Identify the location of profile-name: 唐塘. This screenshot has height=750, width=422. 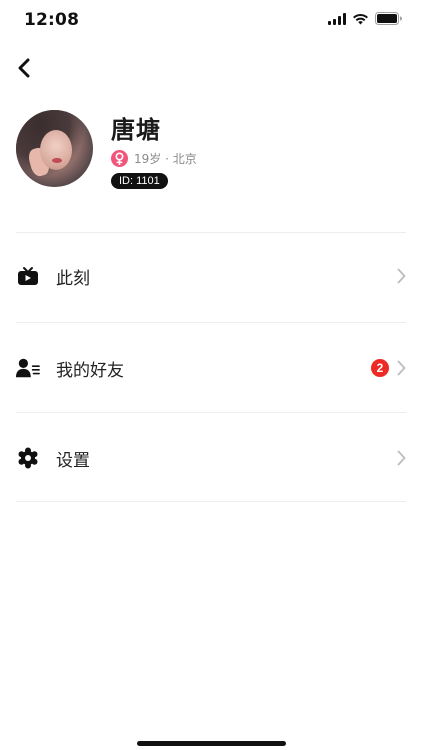
(136, 130).